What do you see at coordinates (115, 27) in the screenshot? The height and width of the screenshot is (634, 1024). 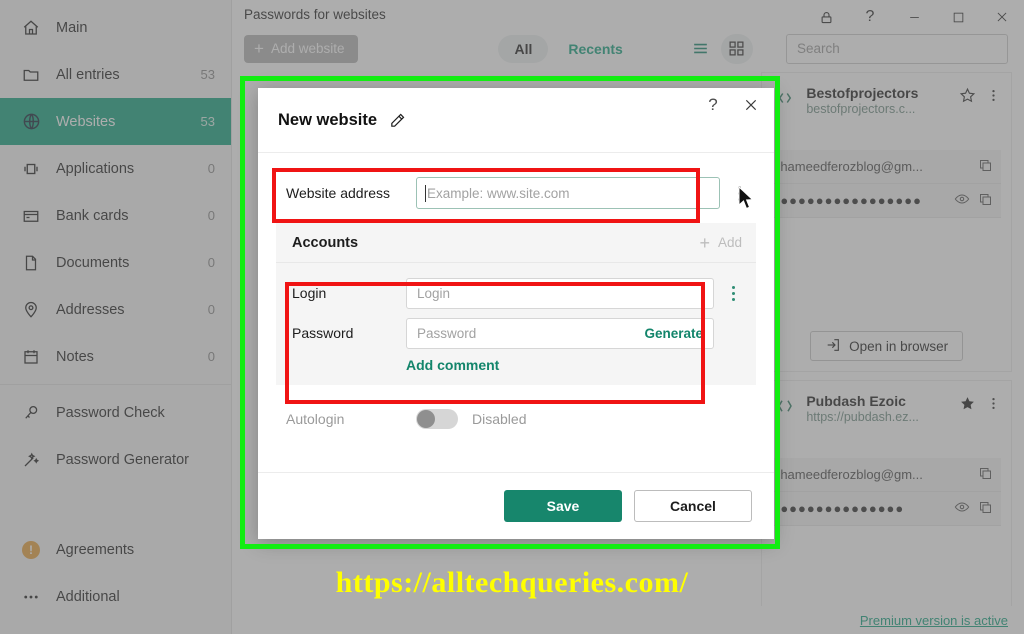 I see `sidebar-item-main: Main` at bounding box center [115, 27].